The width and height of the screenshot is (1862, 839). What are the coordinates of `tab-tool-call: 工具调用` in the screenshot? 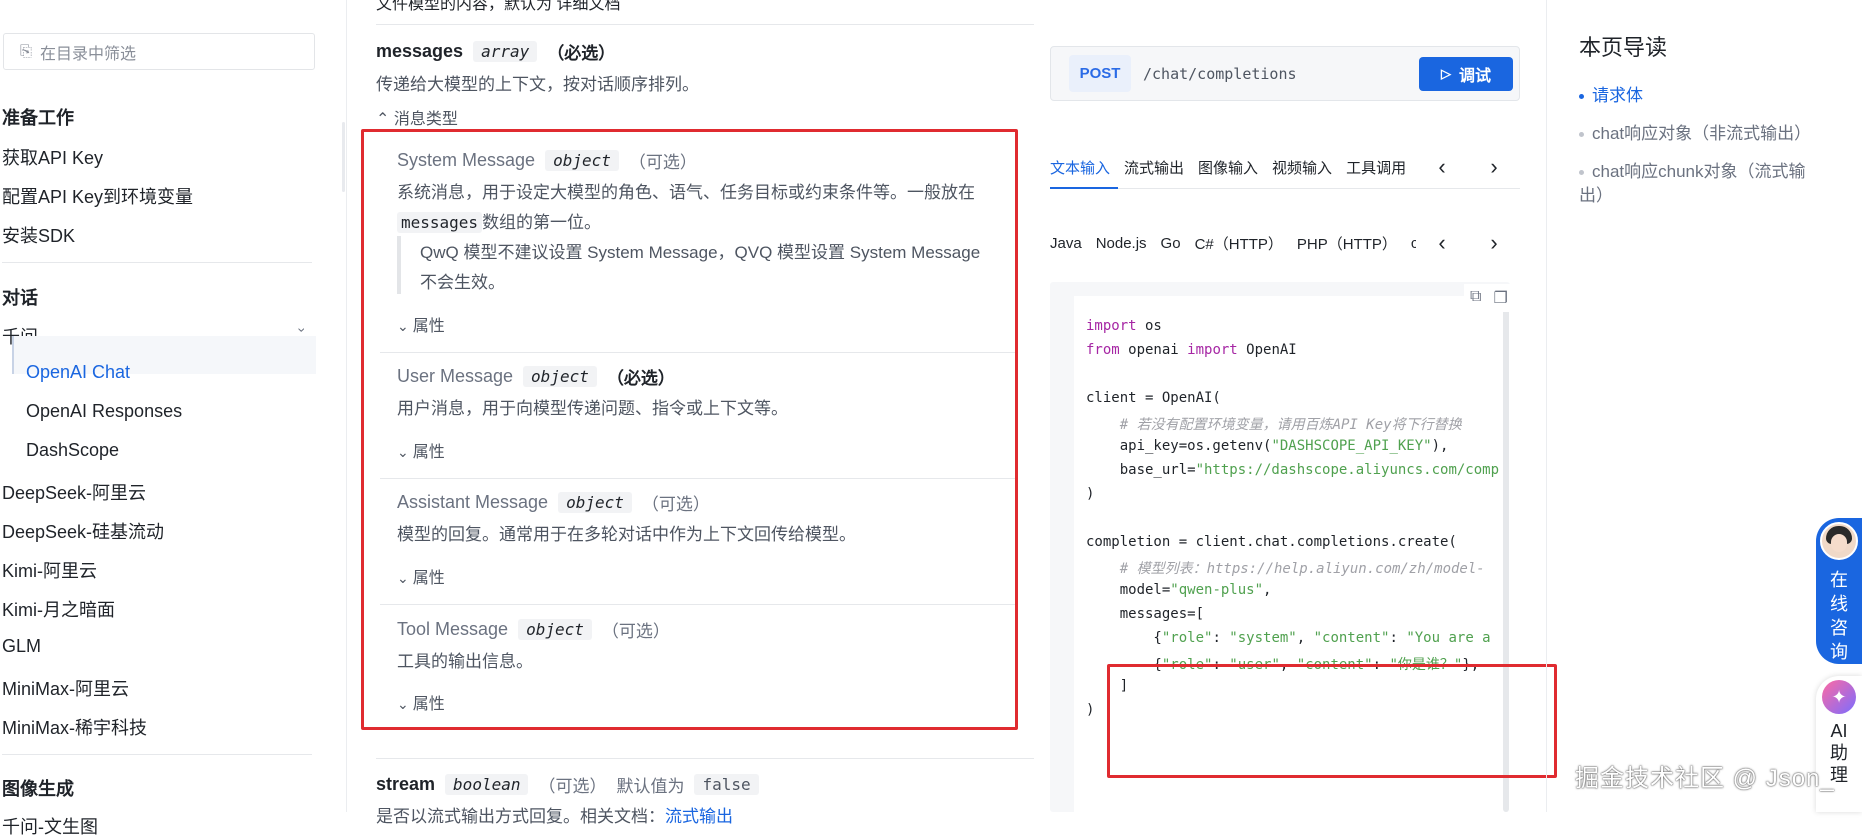 It's located at (1376, 167).